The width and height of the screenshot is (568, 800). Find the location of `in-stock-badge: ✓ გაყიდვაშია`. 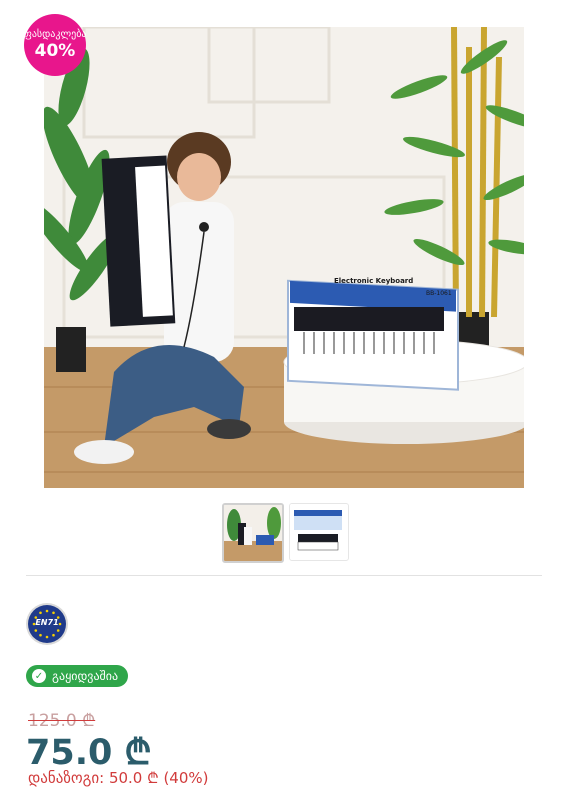

in-stock-badge: ✓ გაყიდვაშია is located at coordinates (77, 676).